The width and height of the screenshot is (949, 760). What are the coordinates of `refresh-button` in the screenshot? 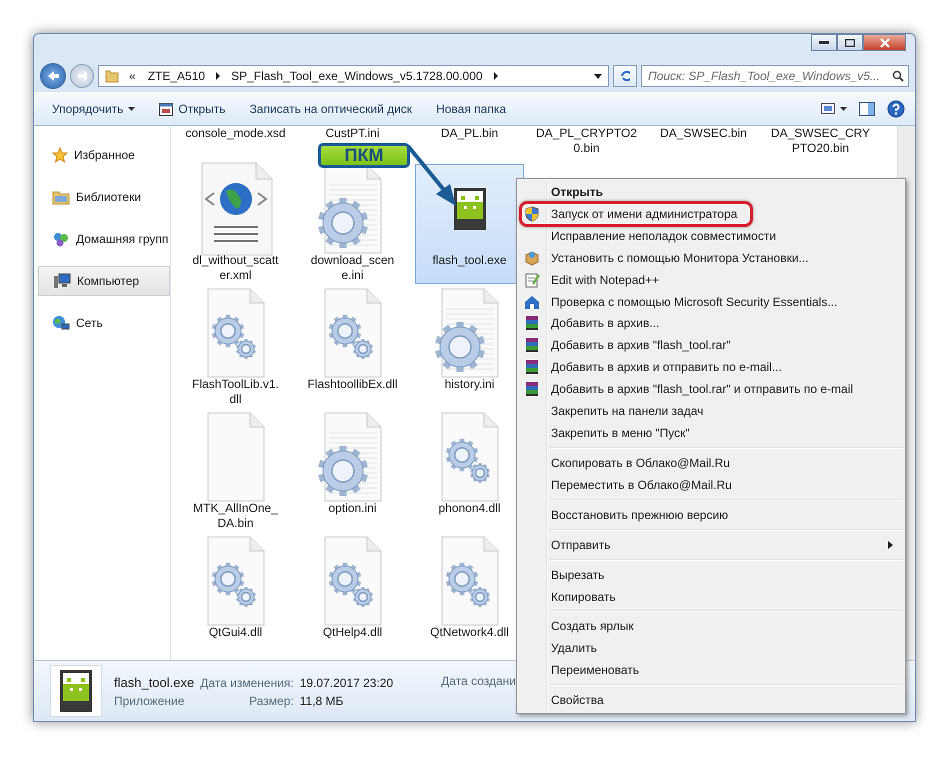 It's located at (625, 76).